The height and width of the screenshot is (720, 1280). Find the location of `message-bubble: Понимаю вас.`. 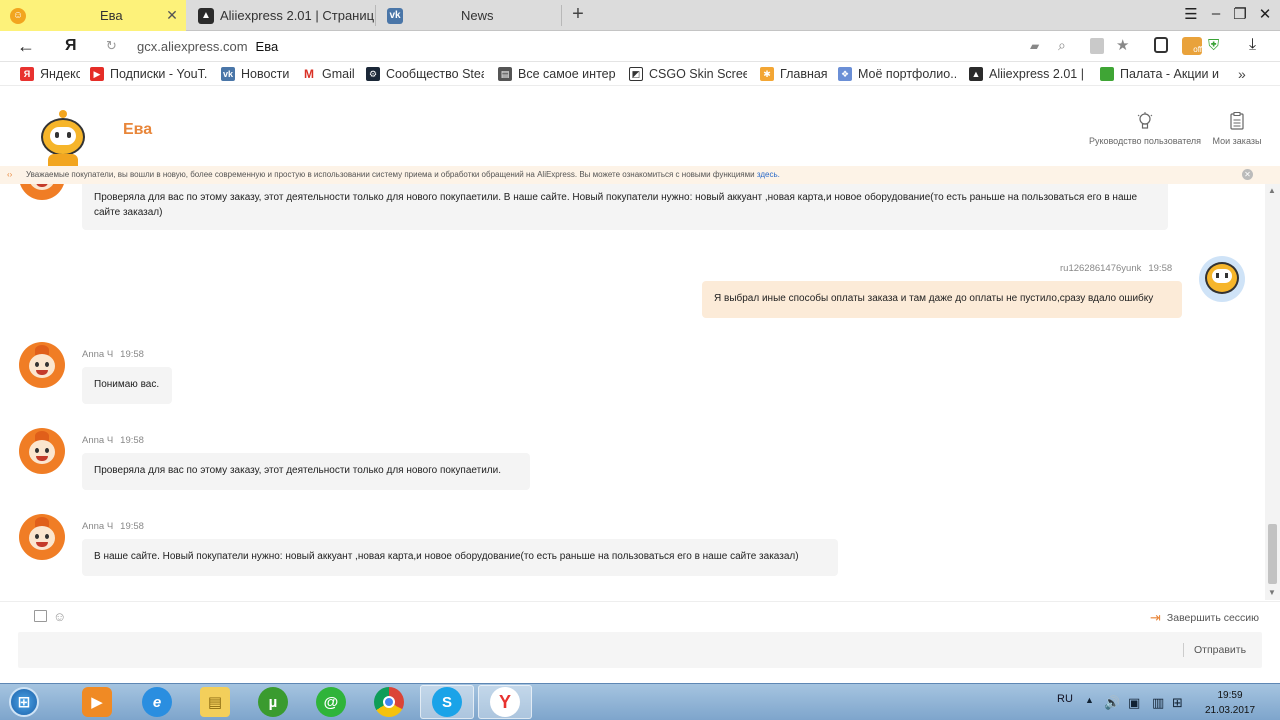

message-bubble: Понимаю вас. is located at coordinates (127, 385).